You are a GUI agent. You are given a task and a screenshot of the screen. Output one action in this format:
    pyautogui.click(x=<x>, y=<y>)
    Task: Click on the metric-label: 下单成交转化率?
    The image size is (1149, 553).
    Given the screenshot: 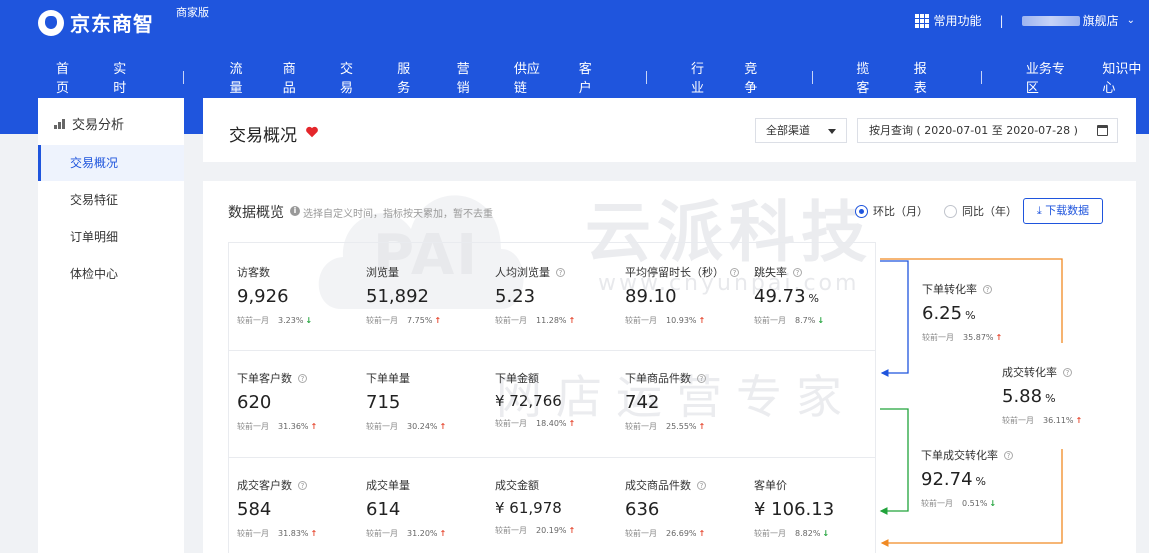 What is the action you would take?
    pyautogui.click(x=981, y=455)
    